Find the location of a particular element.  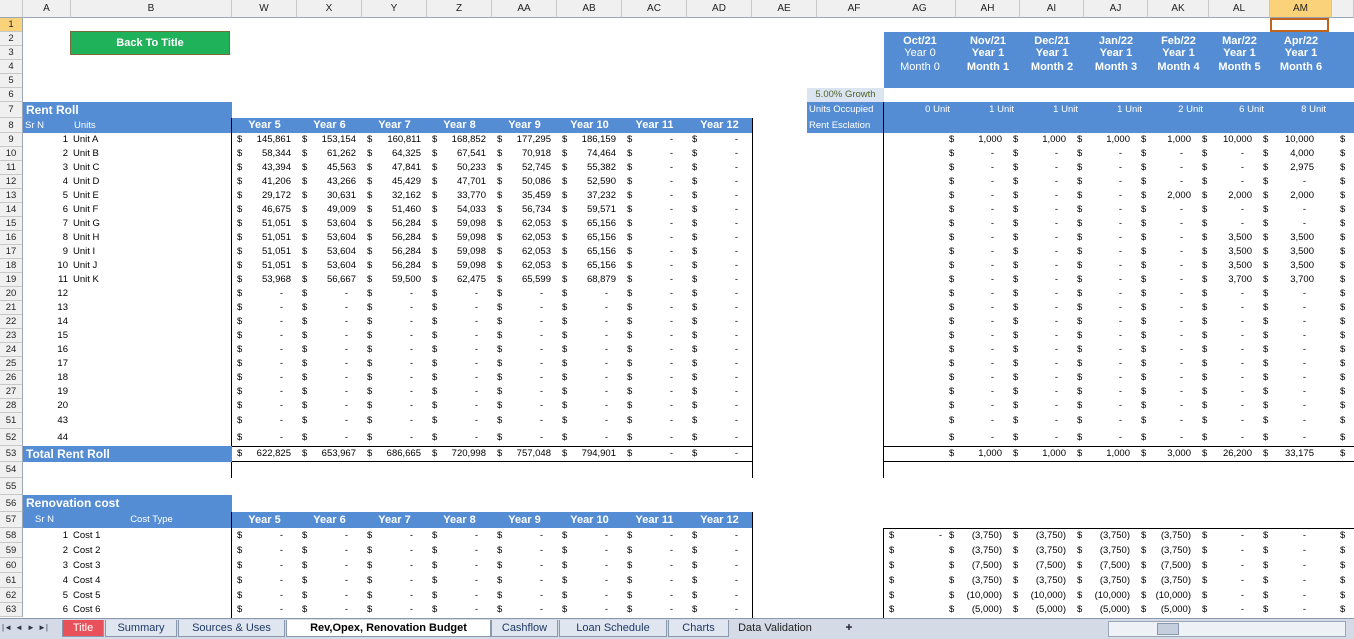

row-header: 21 is located at coordinates (11, 308).